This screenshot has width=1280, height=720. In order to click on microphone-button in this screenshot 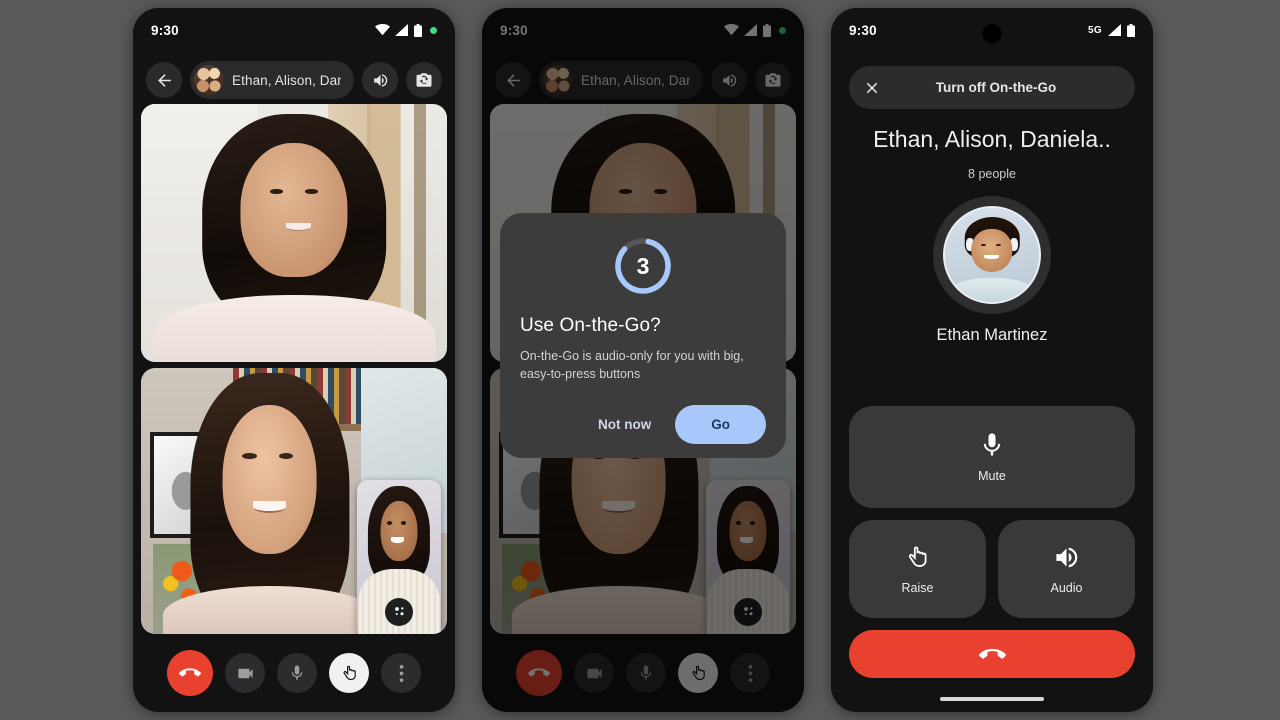, I will do `click(297, 673)`.